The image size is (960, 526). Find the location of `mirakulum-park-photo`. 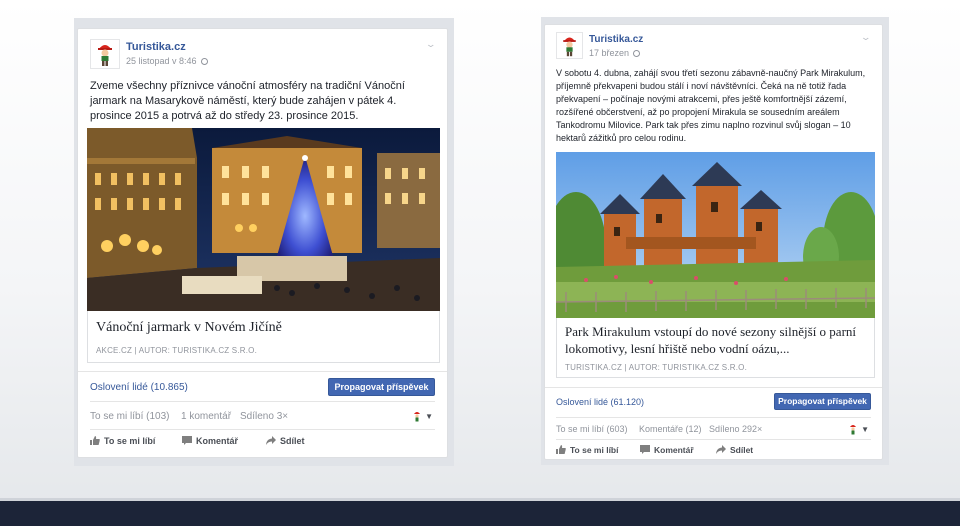

mirakulum-park-photo is located at coordinates (715, 235).